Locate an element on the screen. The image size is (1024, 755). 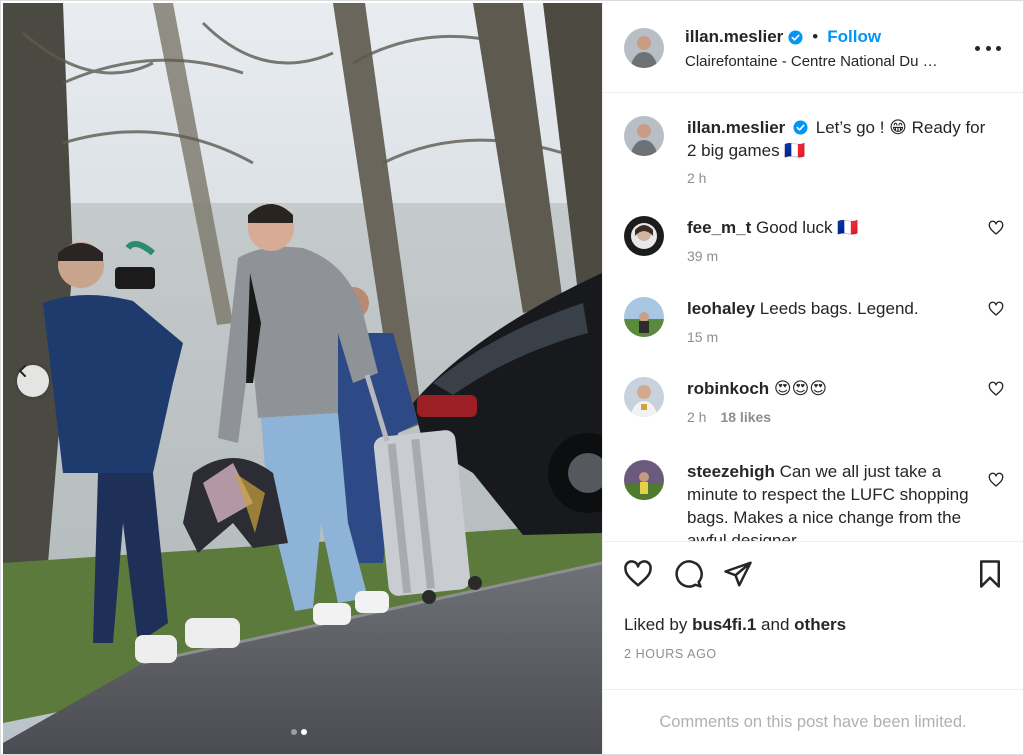
liked-by-others: others is located at coordinates (820, 624).